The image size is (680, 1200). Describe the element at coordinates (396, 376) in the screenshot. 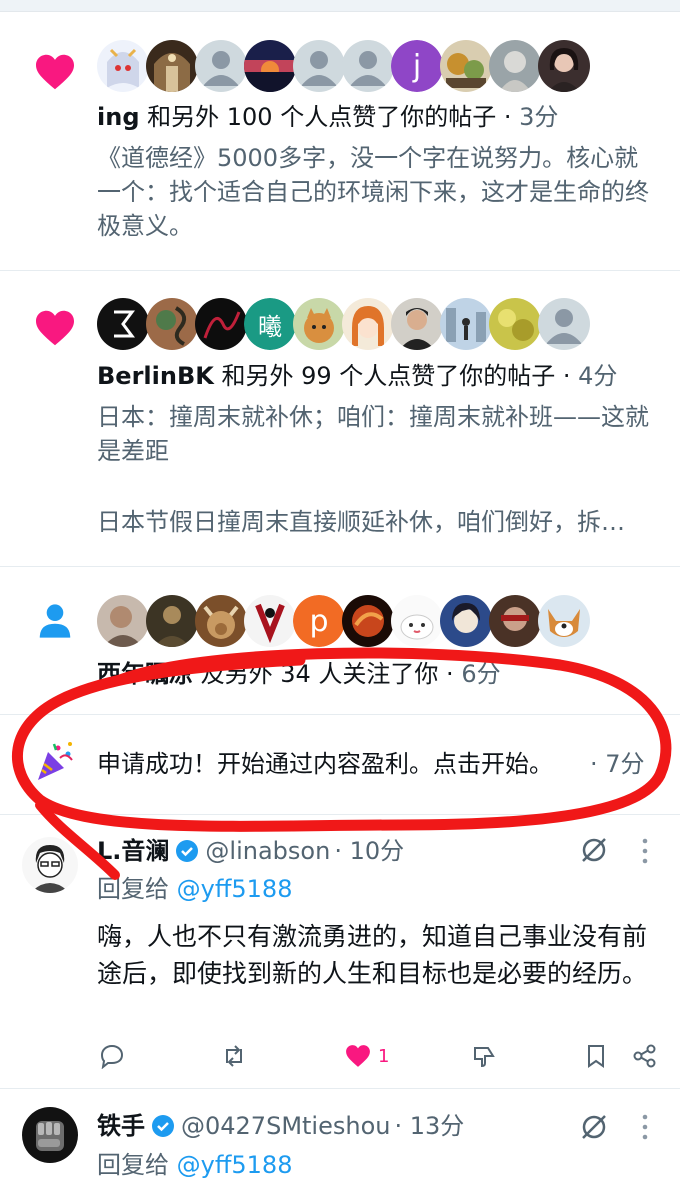

I see `notification-action: 和另外 99 个人点赞了你的帖子 ·` at that location.